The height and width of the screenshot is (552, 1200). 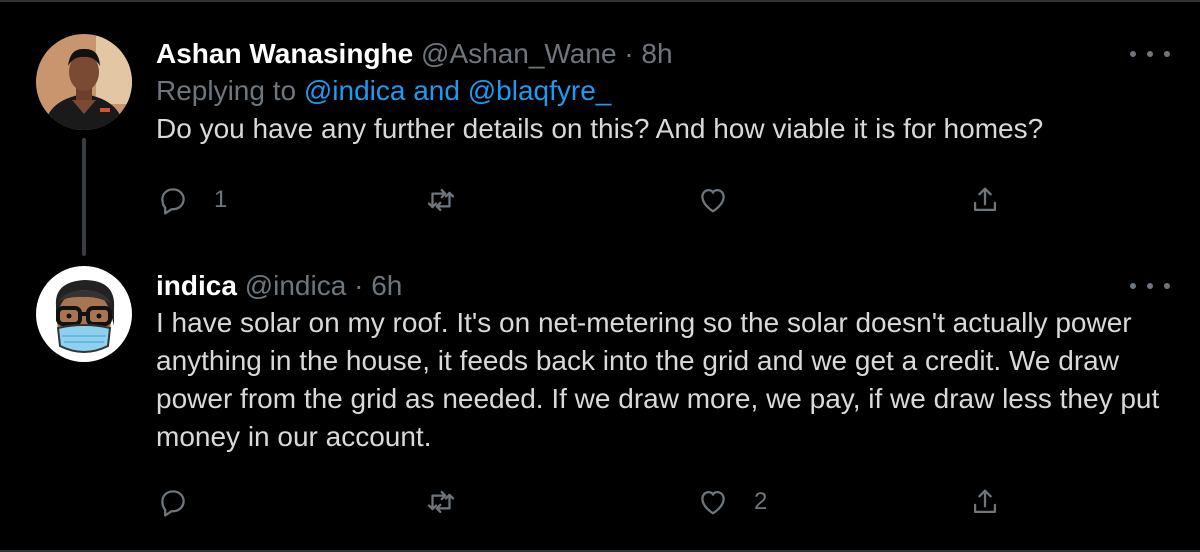 I want to click on user-photo-avatar-icon, so click(x=84, y=82).